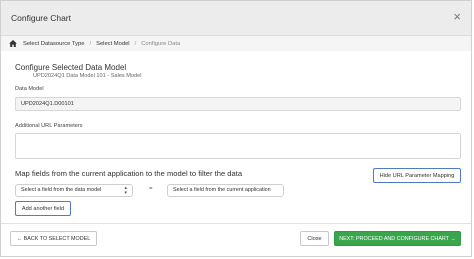 This screenshot has height=259, width=474. Describe the element at coordinates (236, 223) in the screenshot. I see `footer-divider` at that location.